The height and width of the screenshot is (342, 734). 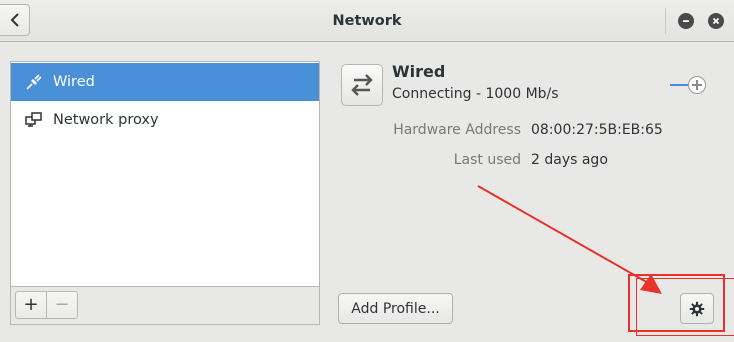 What do you see at coordinates (457, 130) in the screenshot?
I see `hardware-address-label: Hardware Address` at bounding box center [457, 130].